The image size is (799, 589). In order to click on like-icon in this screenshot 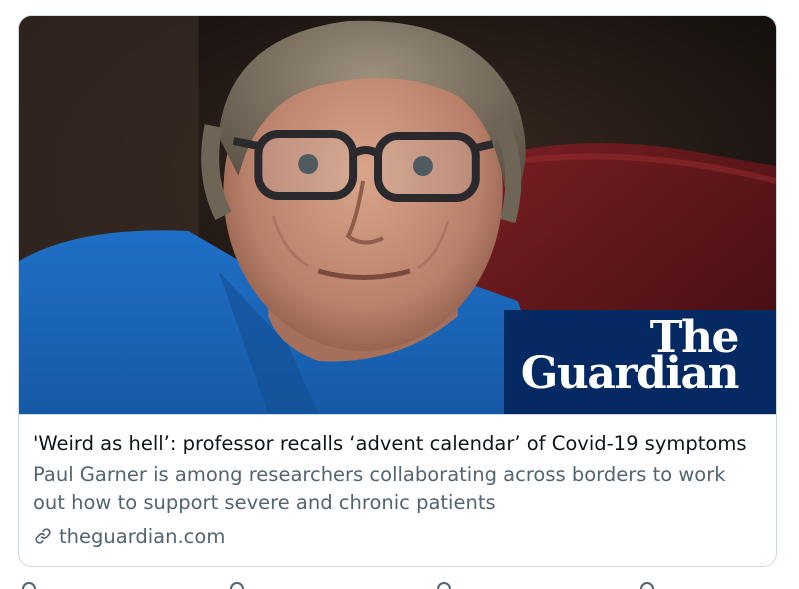, I will do `click(444, 585)`.